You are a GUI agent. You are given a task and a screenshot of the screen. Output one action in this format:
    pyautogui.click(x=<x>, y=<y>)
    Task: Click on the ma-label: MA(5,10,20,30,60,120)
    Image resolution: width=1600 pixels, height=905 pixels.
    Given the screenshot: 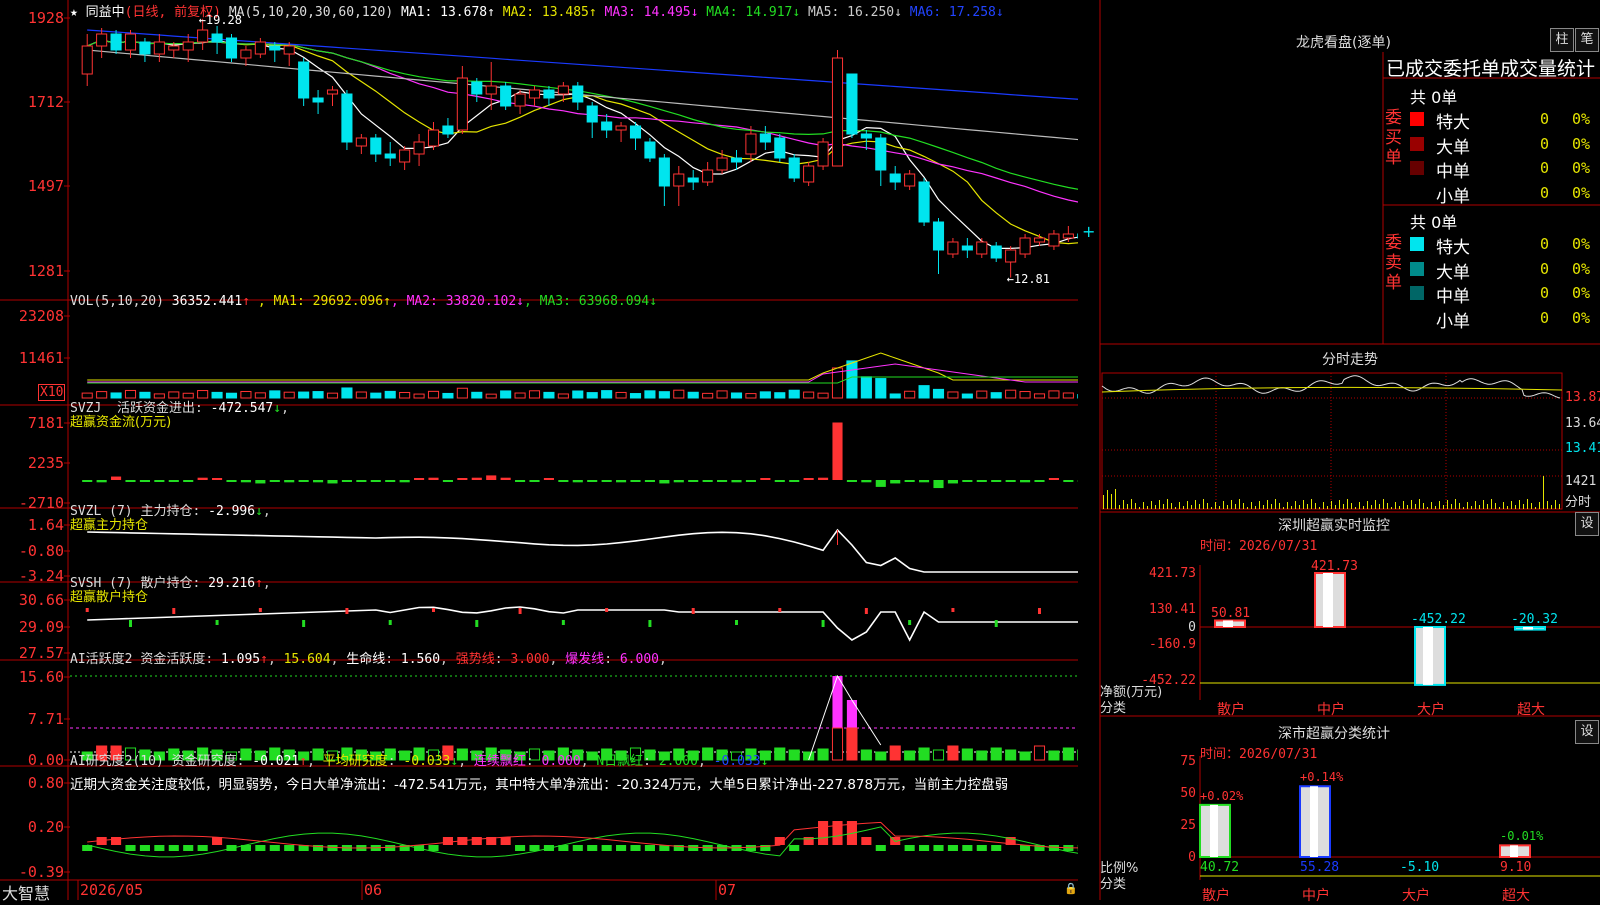 What is the action you would take?
    pyautogui.click(x=311, y=12)
    